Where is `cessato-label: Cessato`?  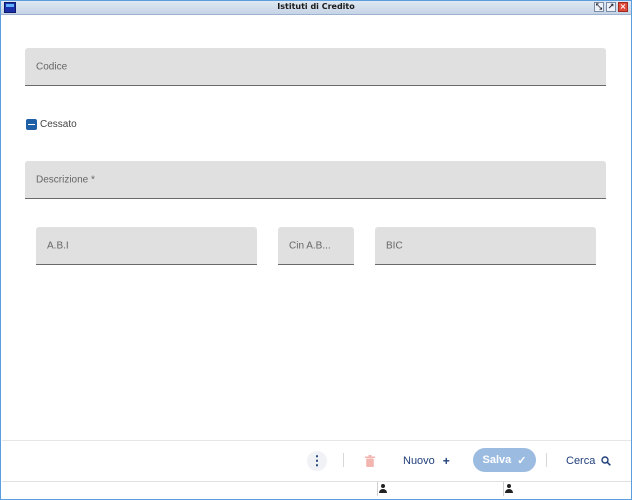
cessato-label: Cessato is located at coordinates (58, 124).